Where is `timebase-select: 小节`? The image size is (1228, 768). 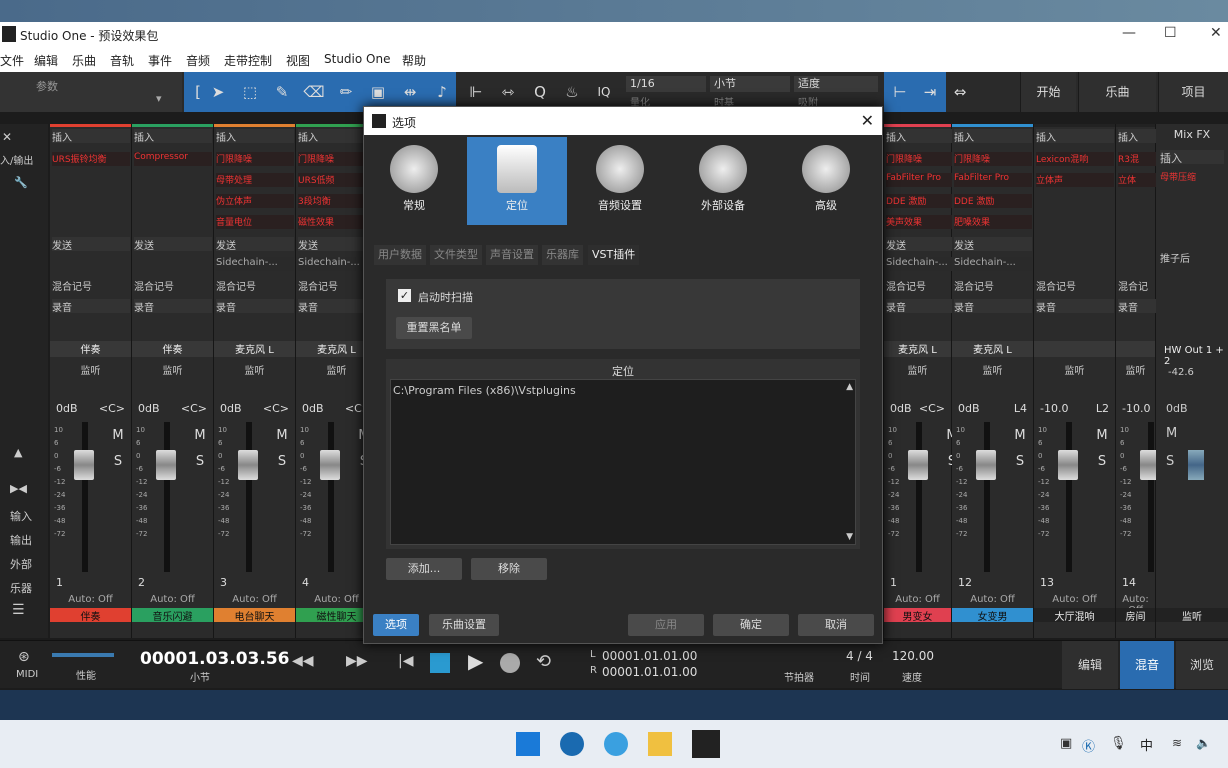
timebase-select: 小节 is located at coordinates (750, 84).